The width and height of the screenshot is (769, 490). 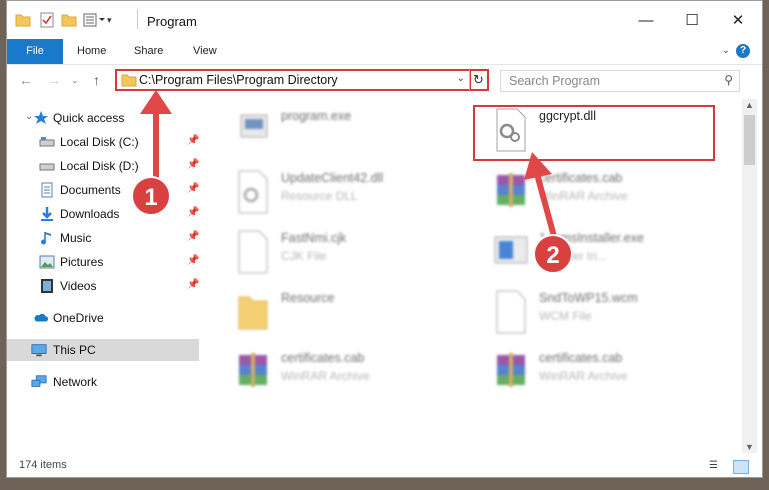 I want to click on step-2-badge: 2, so click(x=553, y=254).